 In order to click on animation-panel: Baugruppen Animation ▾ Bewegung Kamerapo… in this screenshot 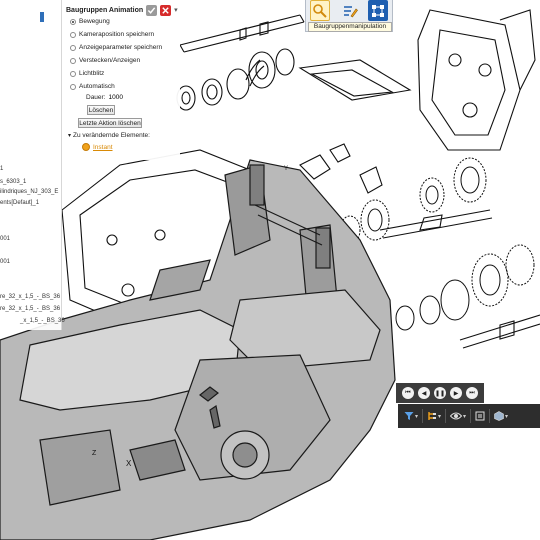, I will do `click(121, 80)`.